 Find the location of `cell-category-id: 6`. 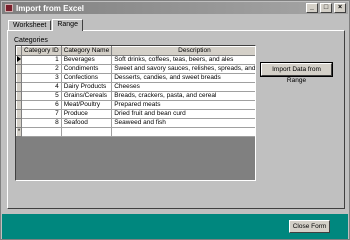

cell-category-id: 6 is located at coordinates (41, 105).